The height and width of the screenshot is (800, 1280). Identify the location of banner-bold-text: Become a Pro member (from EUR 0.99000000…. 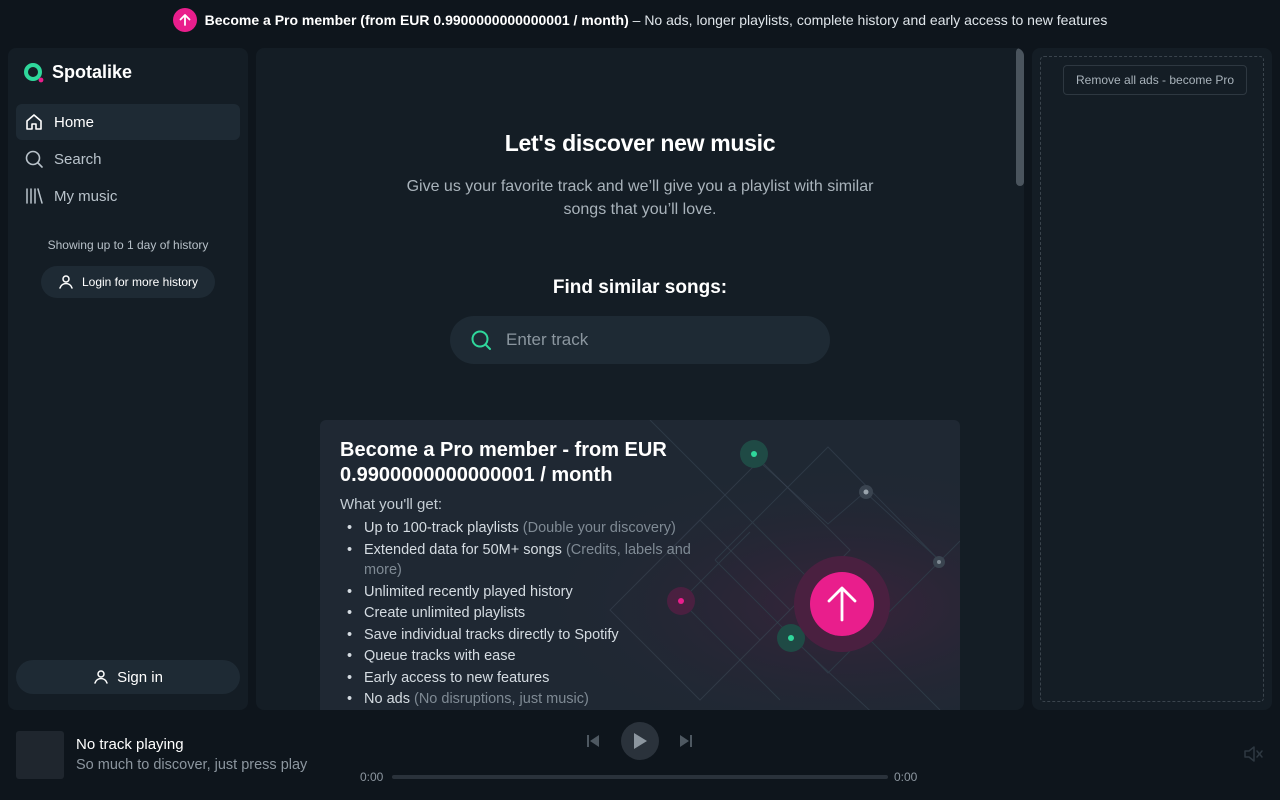
(416, 20).